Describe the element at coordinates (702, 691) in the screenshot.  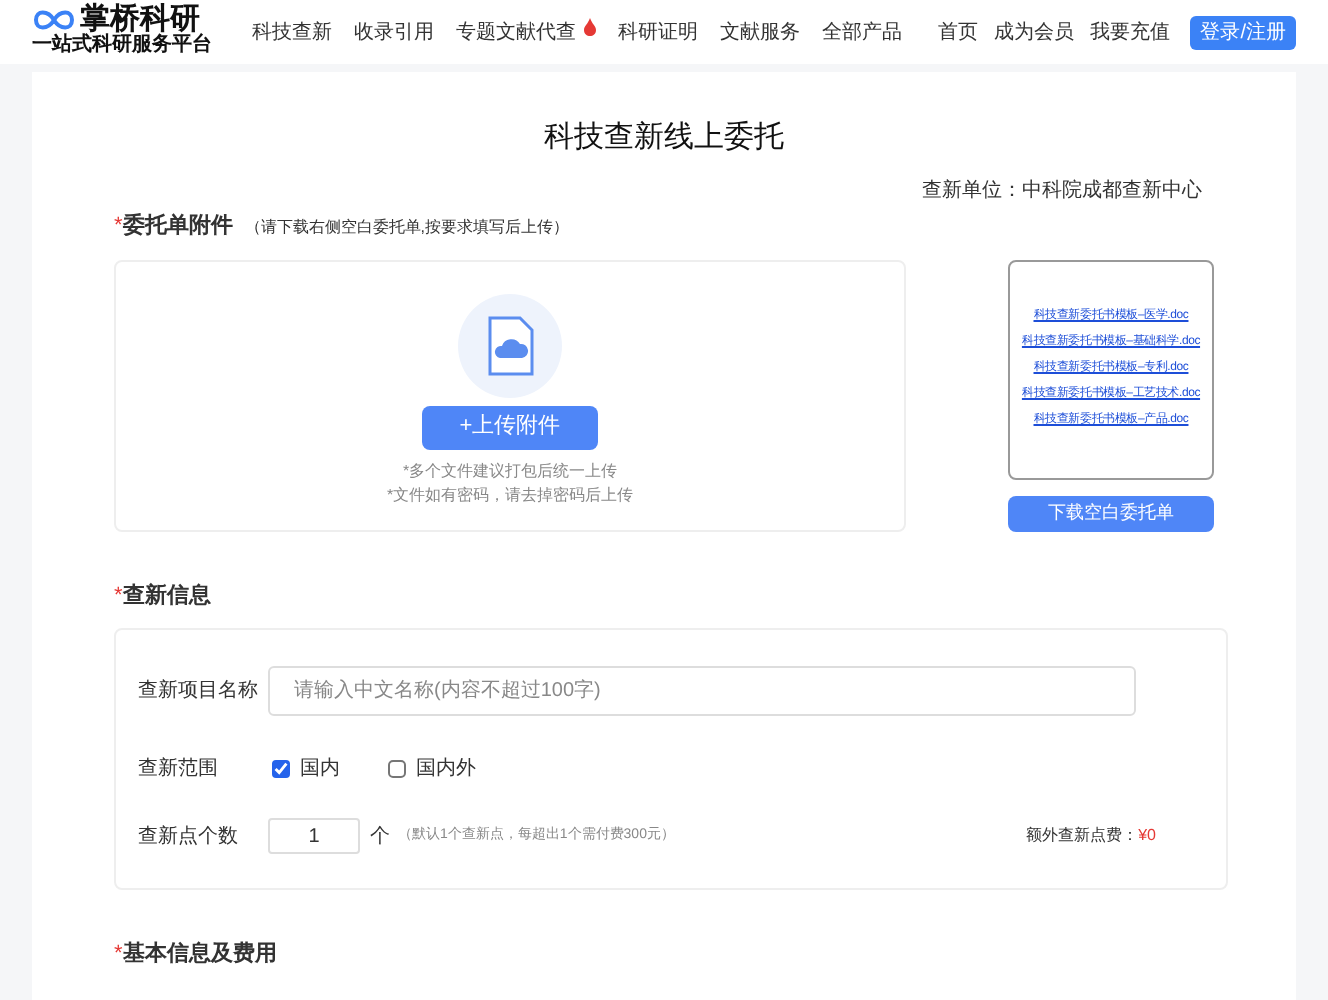
I see `project-name-input: 请输入中文名称(内容不超过100字)` at that location.